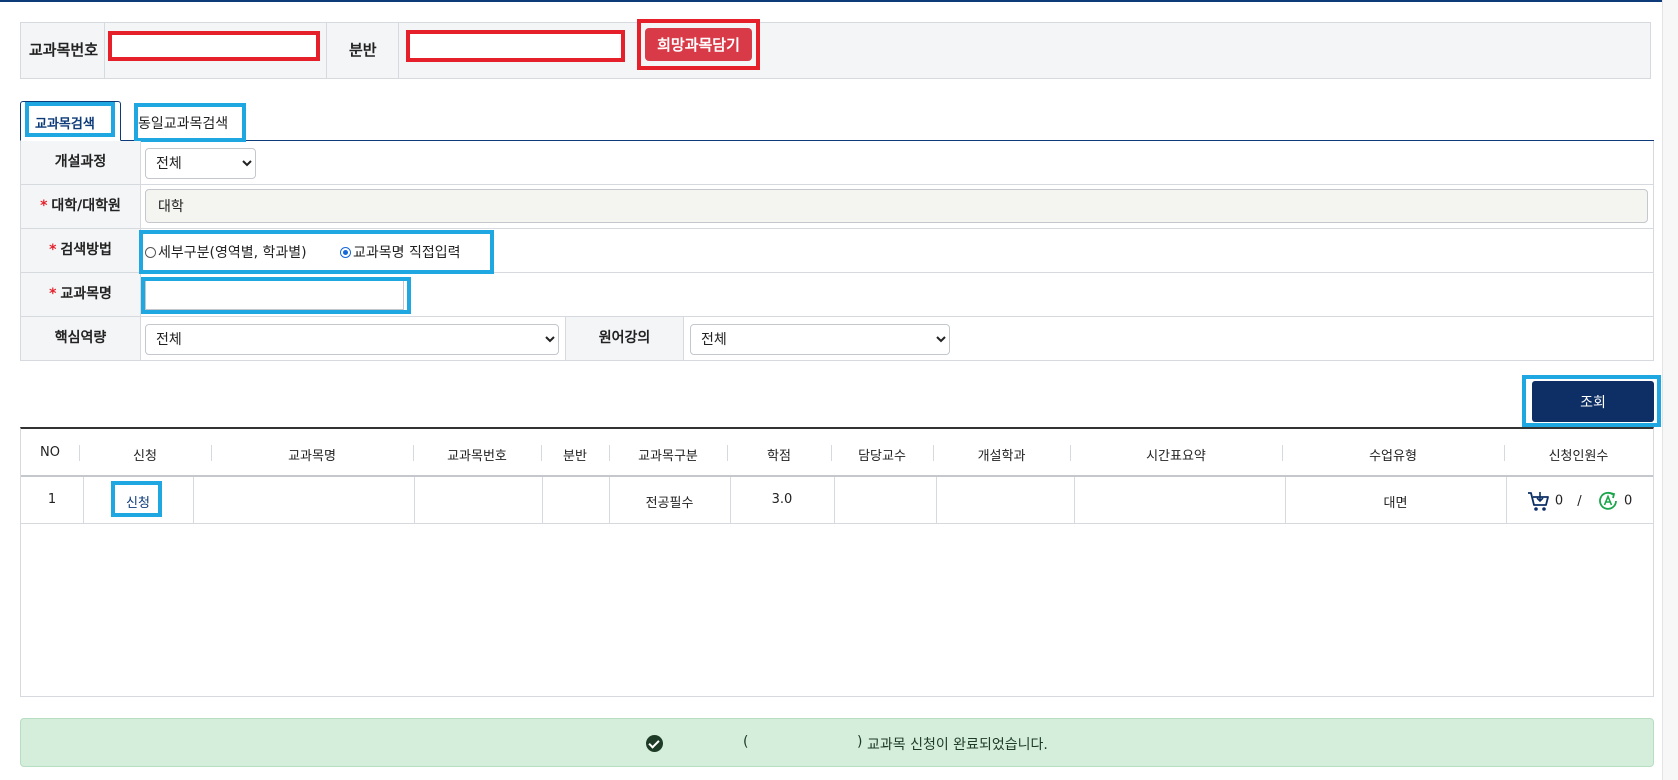 The height and width of the screenshot is (780, 1678). I want to click on vertical-scrollbar, so click(1670, 390).